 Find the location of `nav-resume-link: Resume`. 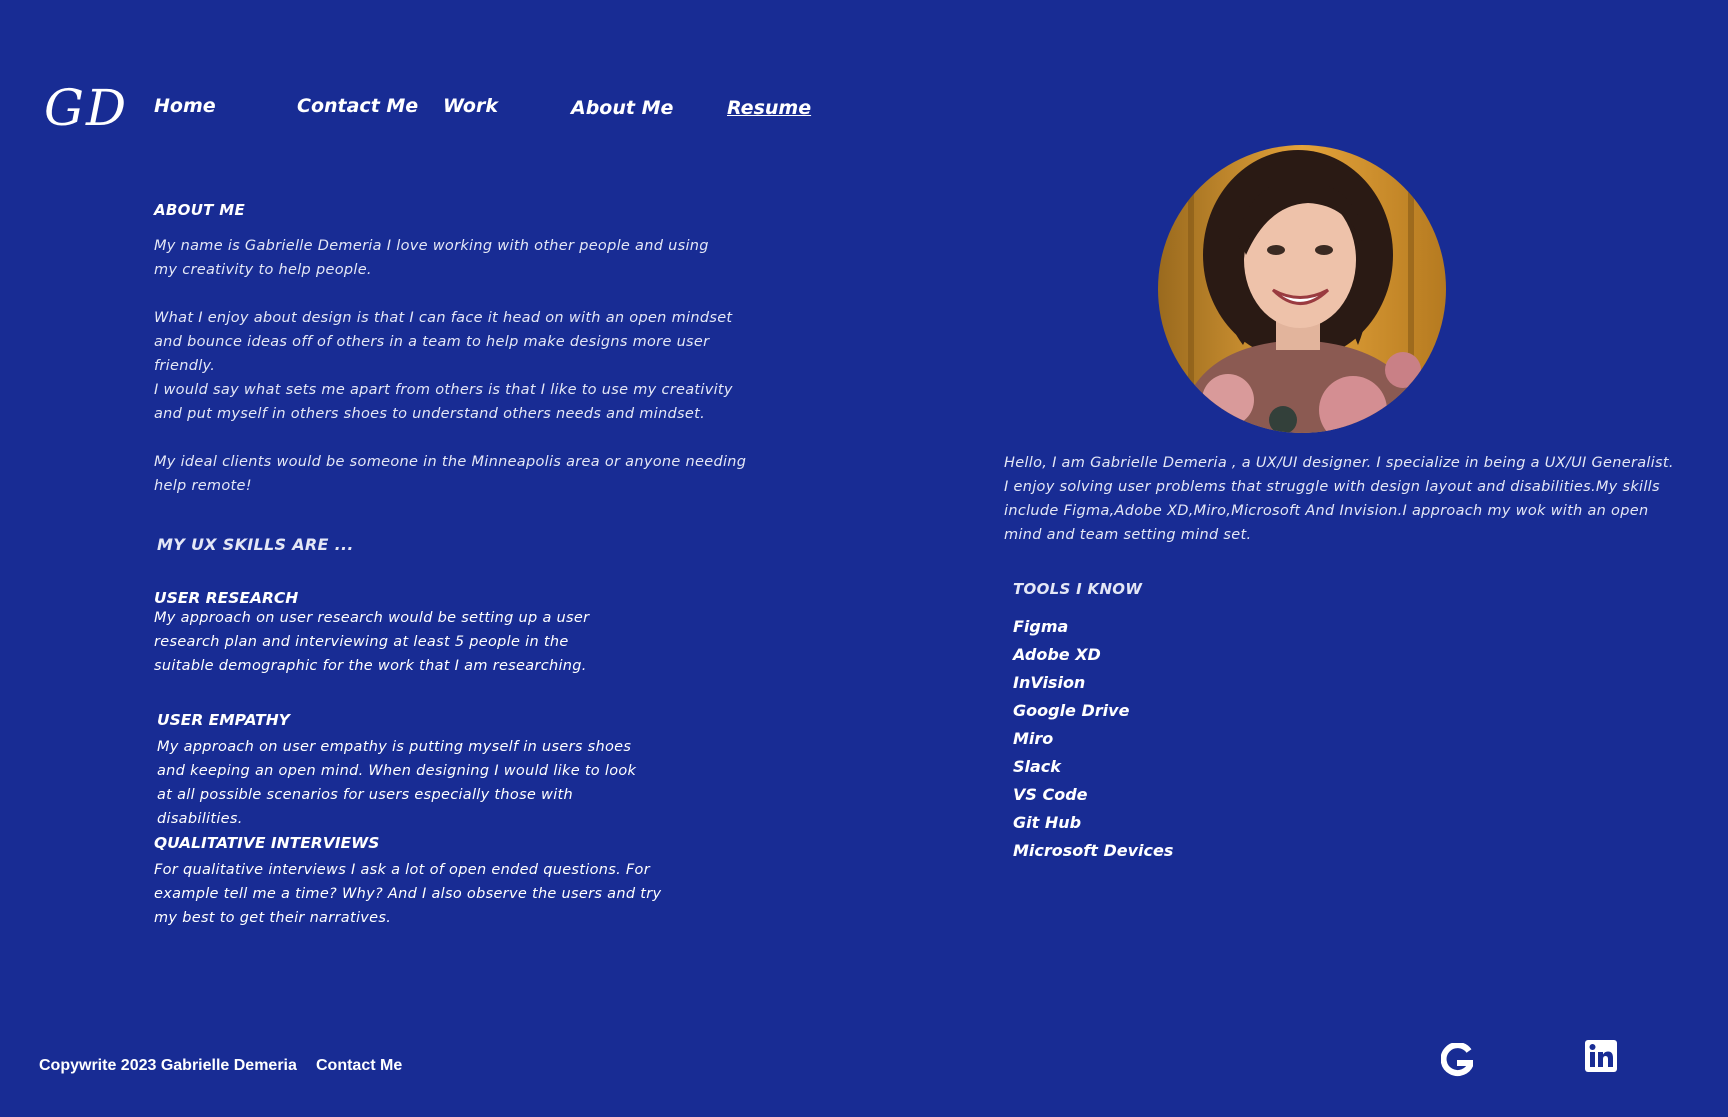

nav-resume-link: Resume is located at coordinates (769, 108).